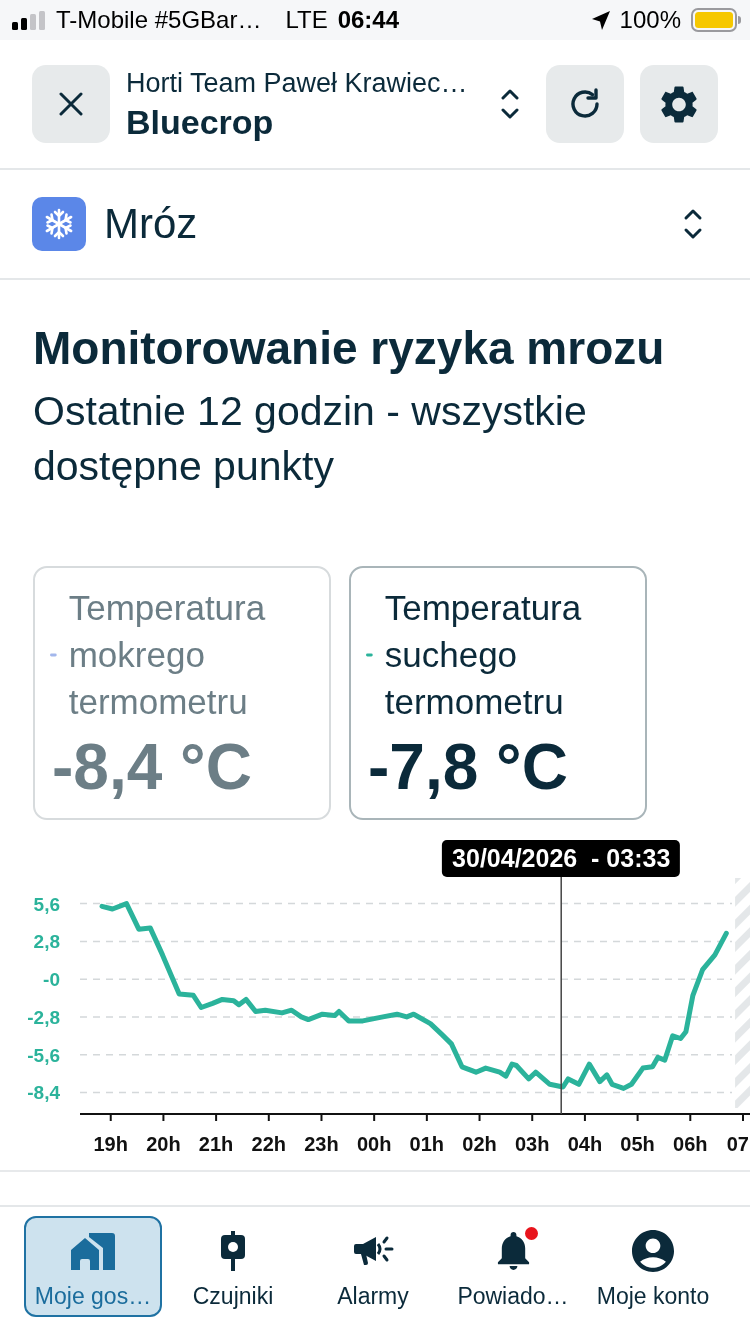 The width and height of the screenshot is (750, 1334). What do you see at coordinates (269, 1144) in the screenshot?
I see `x-axis-label: 22h` at bounding box center [269, 1144].